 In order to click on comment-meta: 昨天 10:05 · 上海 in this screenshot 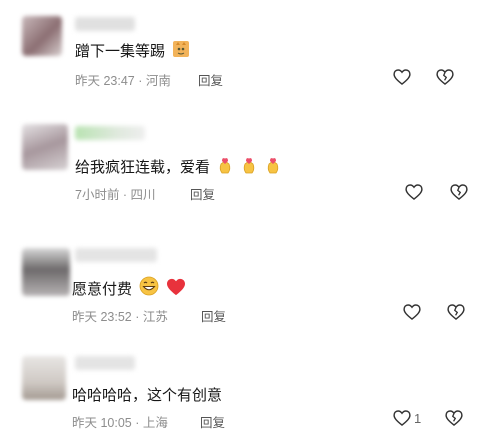, I will do `click(120, 423)`.